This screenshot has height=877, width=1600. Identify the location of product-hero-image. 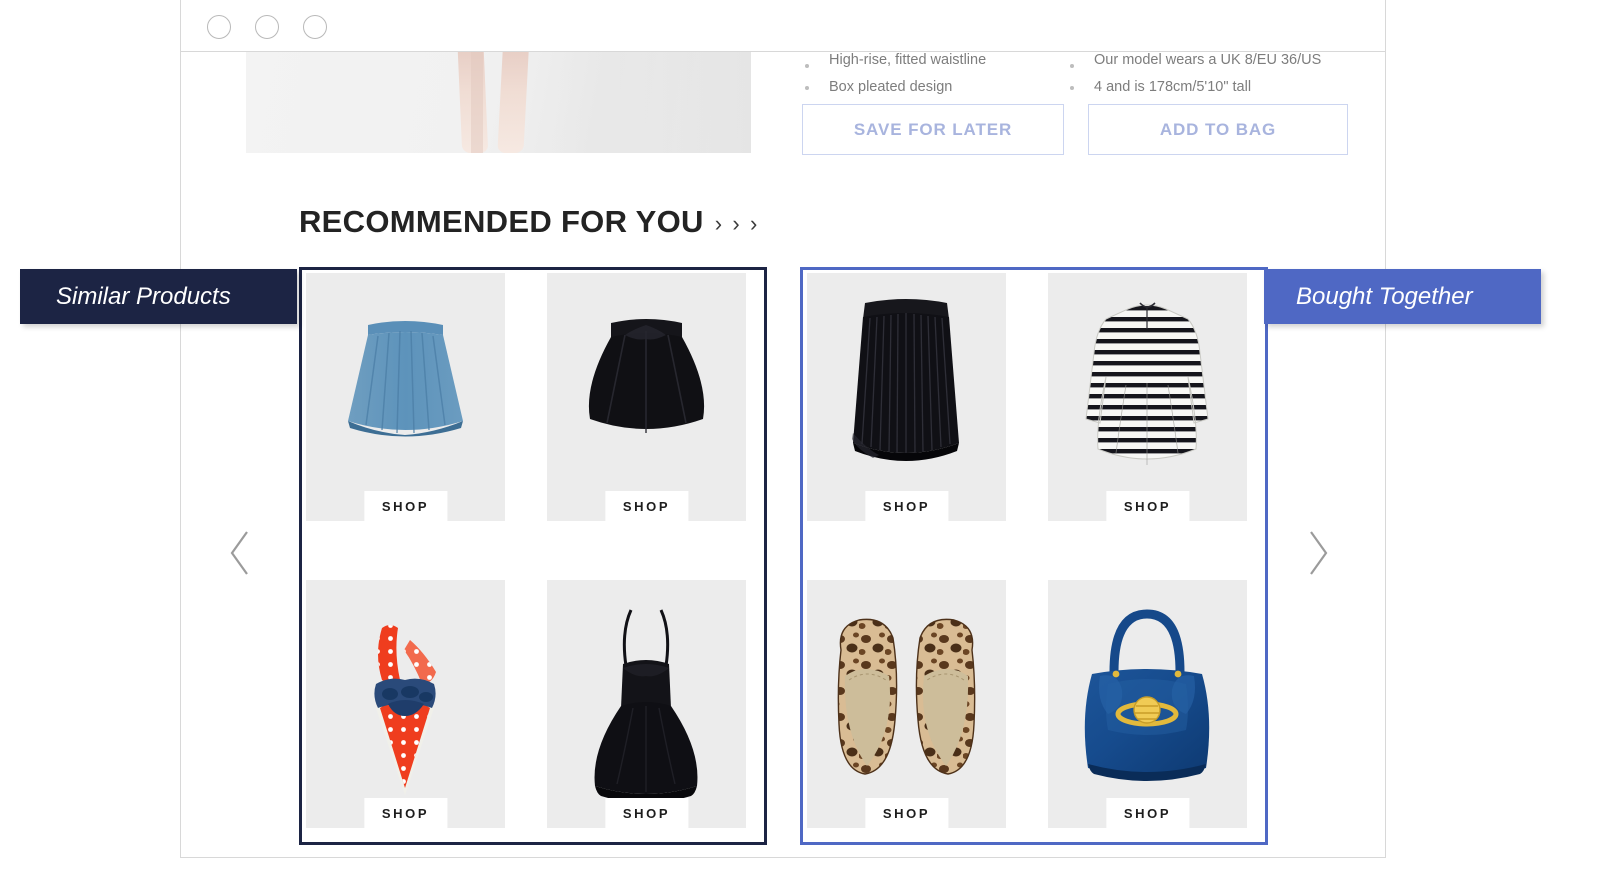
(498, 102).